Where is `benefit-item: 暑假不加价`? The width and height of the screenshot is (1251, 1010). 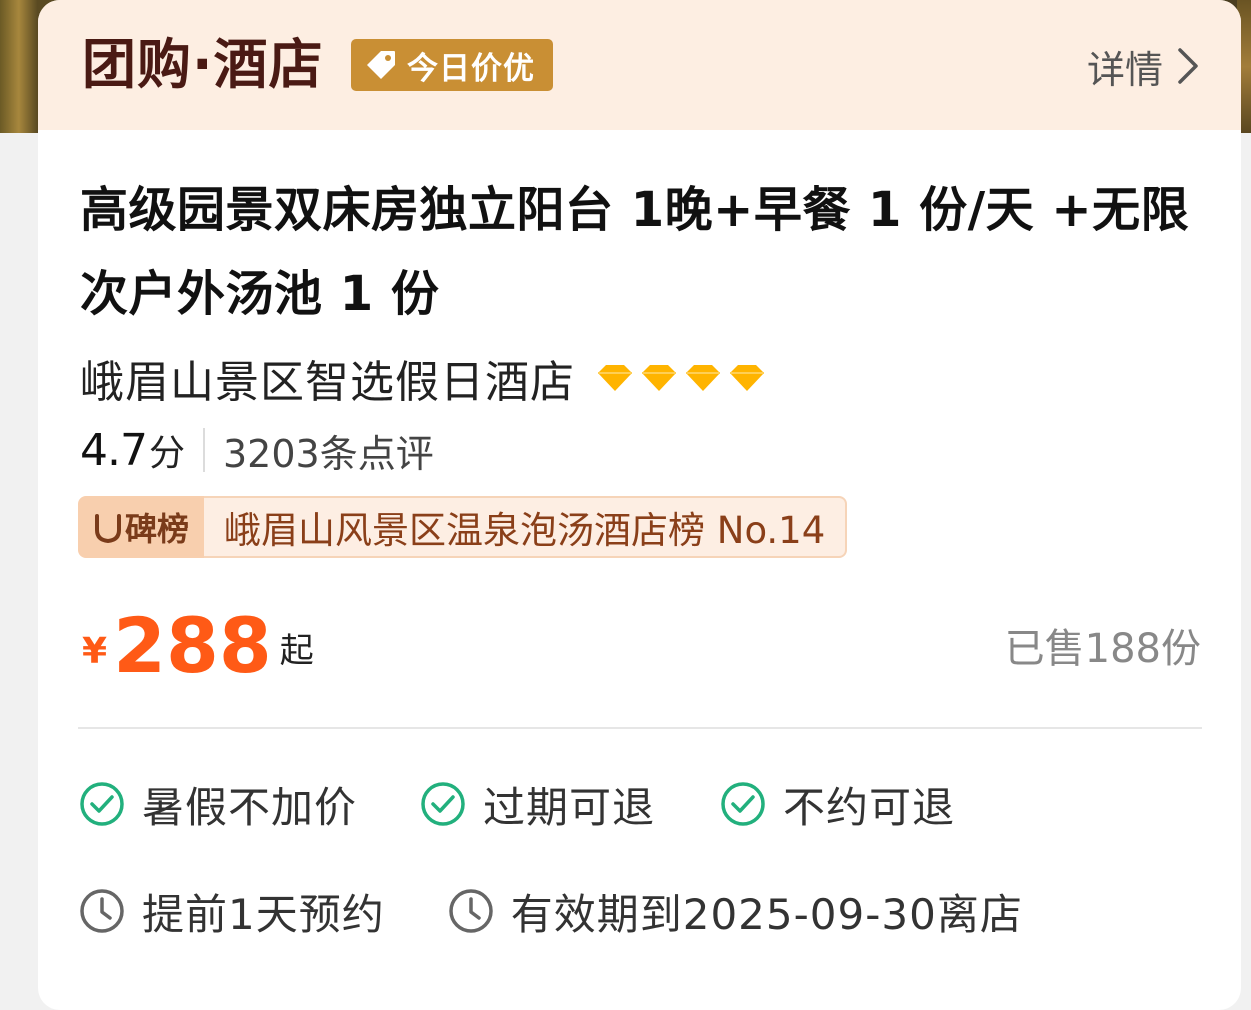
benefit-item: 暑假不加价 is located at coordinates (217, 804).